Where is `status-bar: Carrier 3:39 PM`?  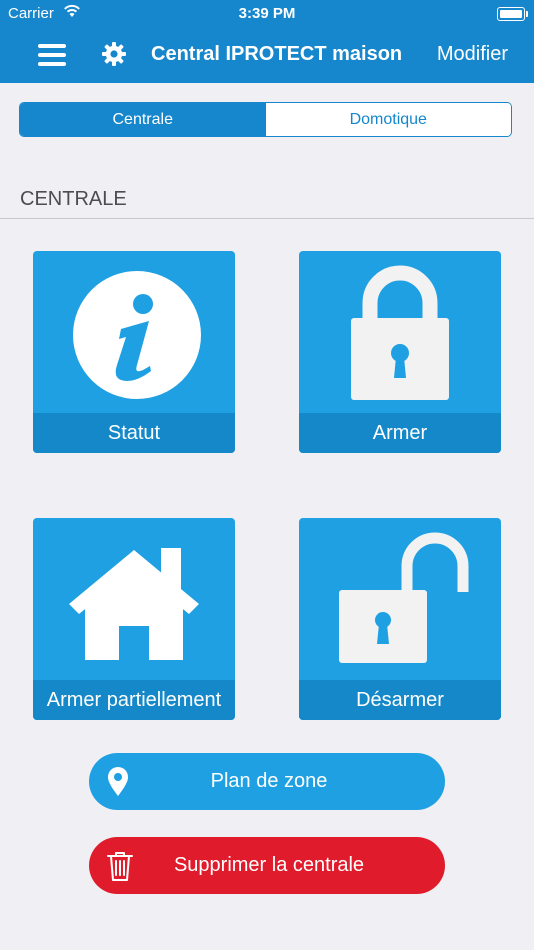 status-bar: Carrier 3:39 PM is located at coordinates (267, 14).